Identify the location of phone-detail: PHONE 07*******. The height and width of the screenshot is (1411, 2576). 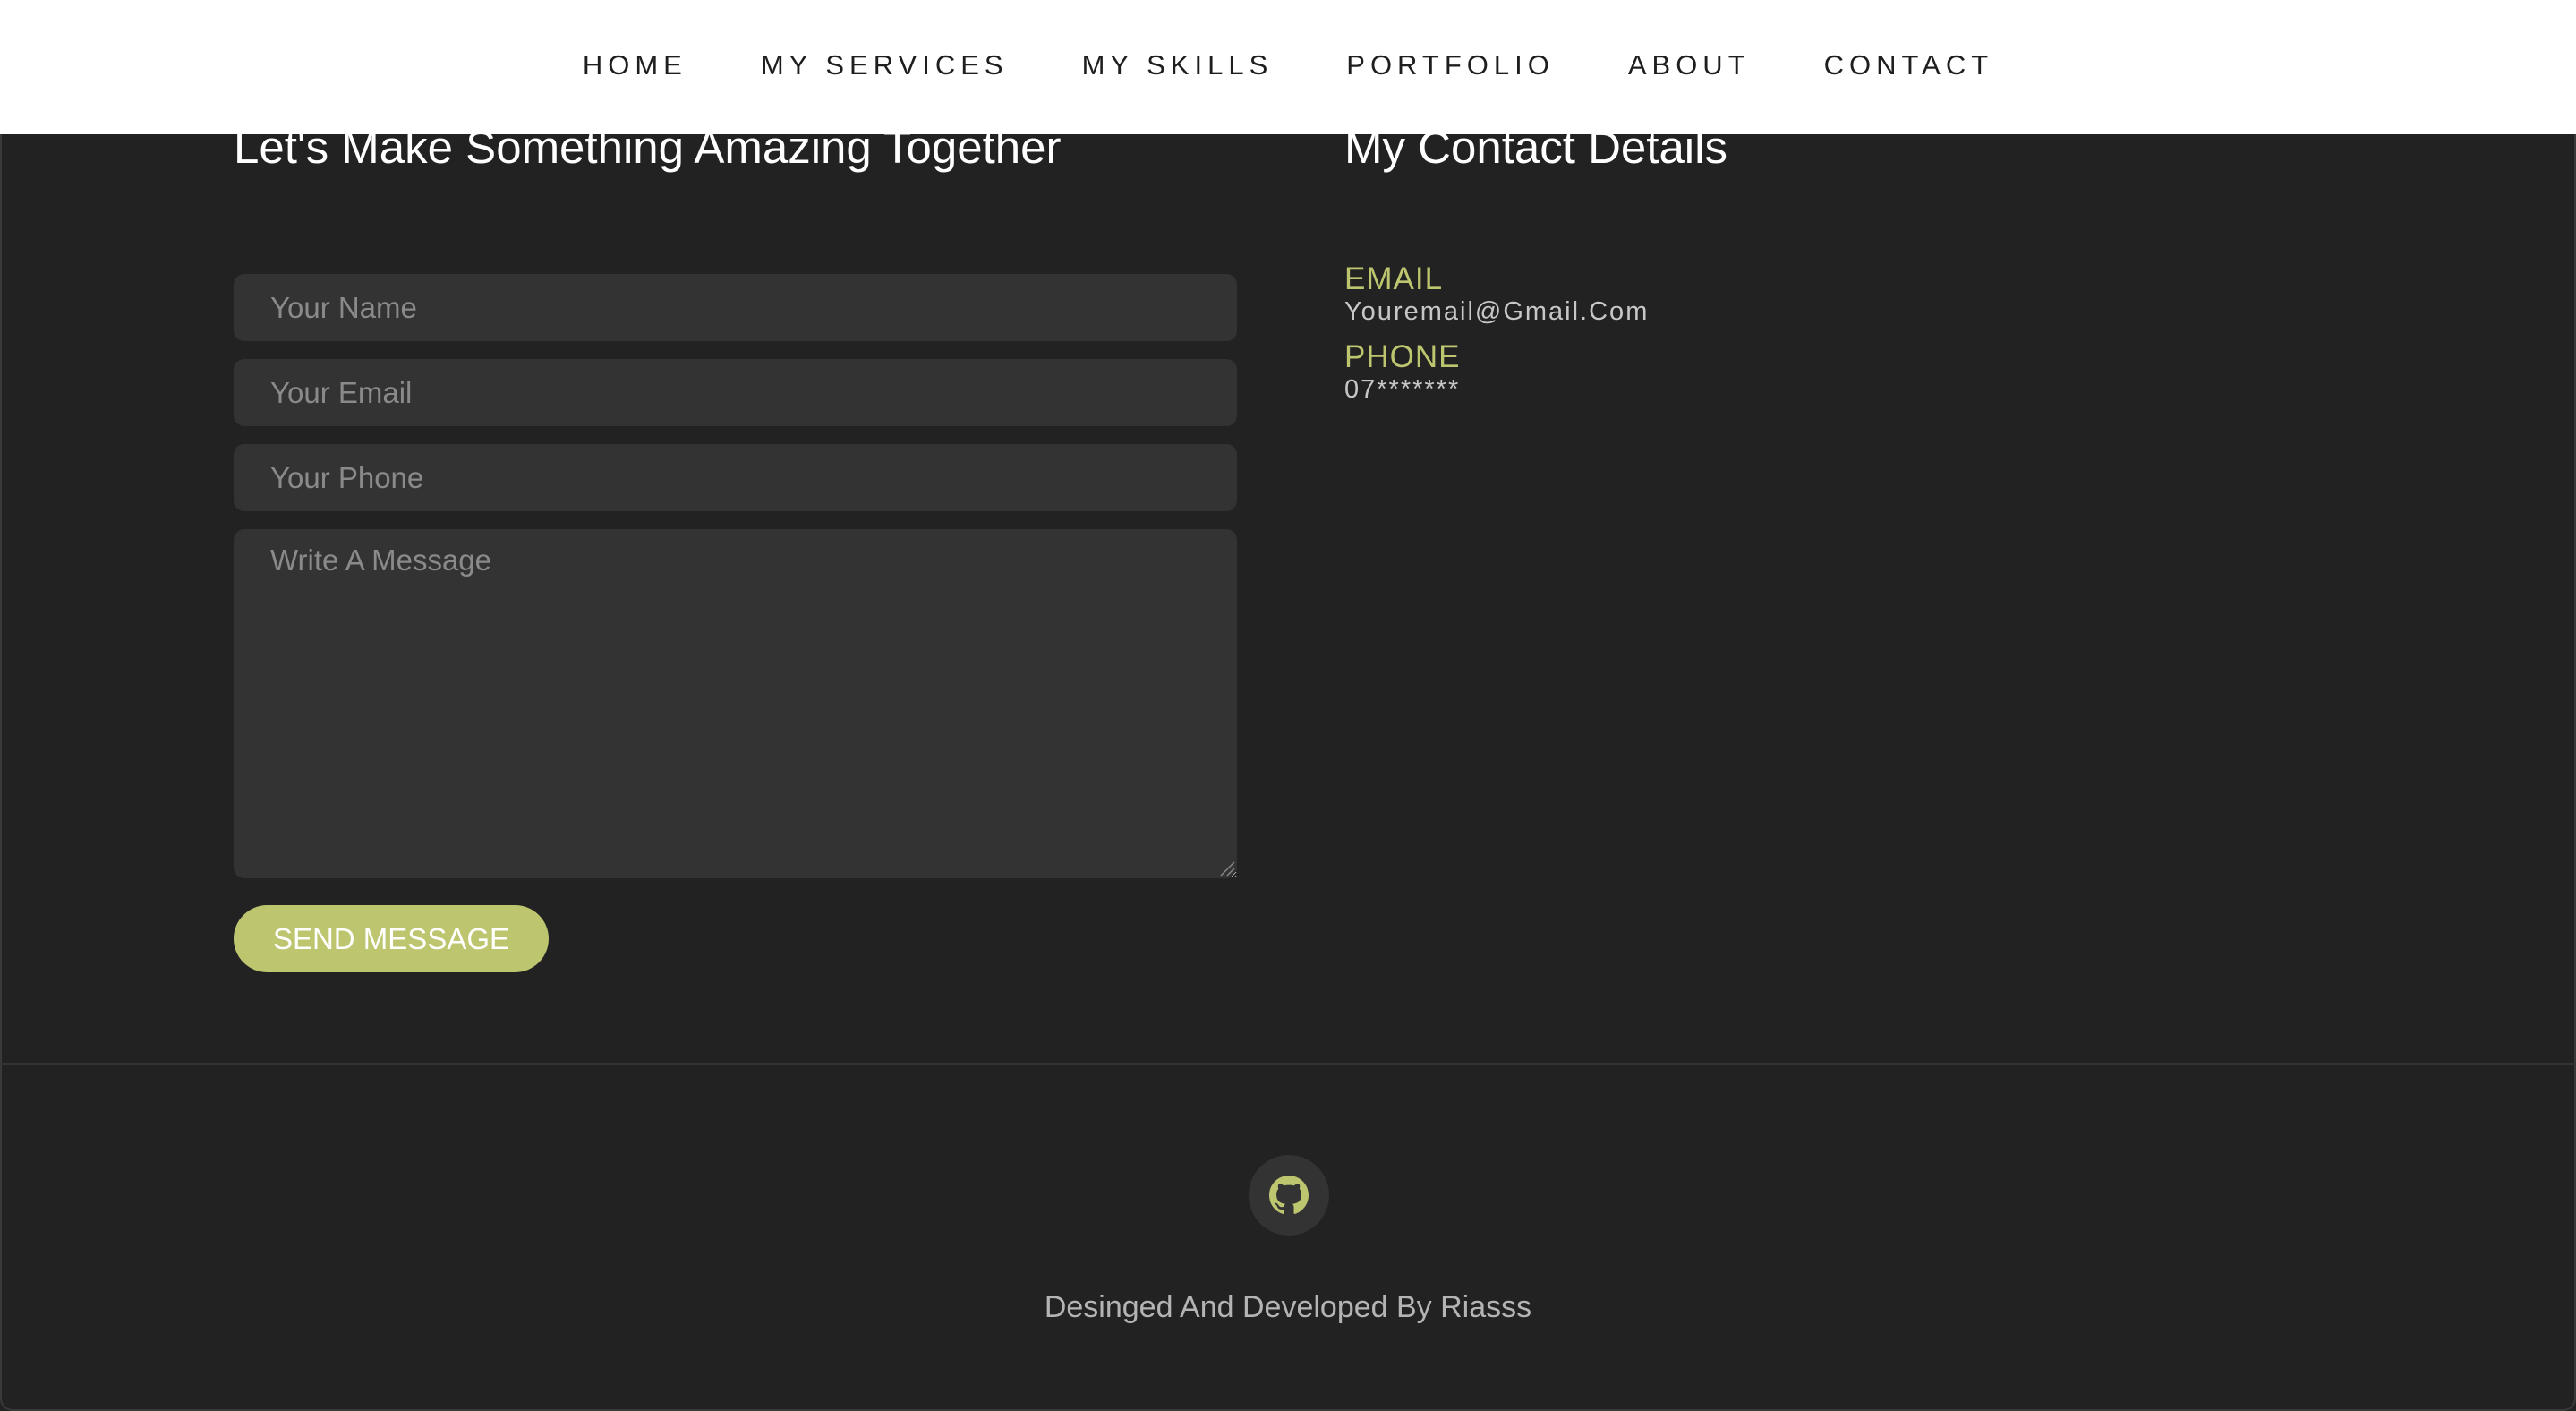
(1402, 372).